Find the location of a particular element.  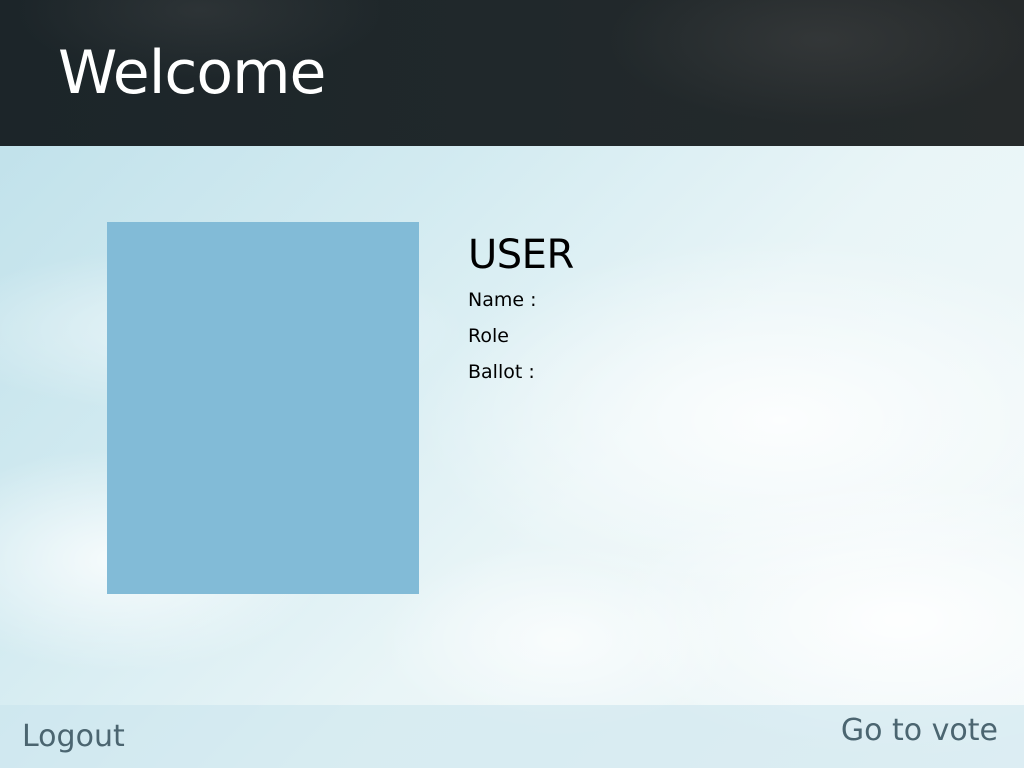

footer-bar: Logout Go to vote is located at coordinates (512, 736).